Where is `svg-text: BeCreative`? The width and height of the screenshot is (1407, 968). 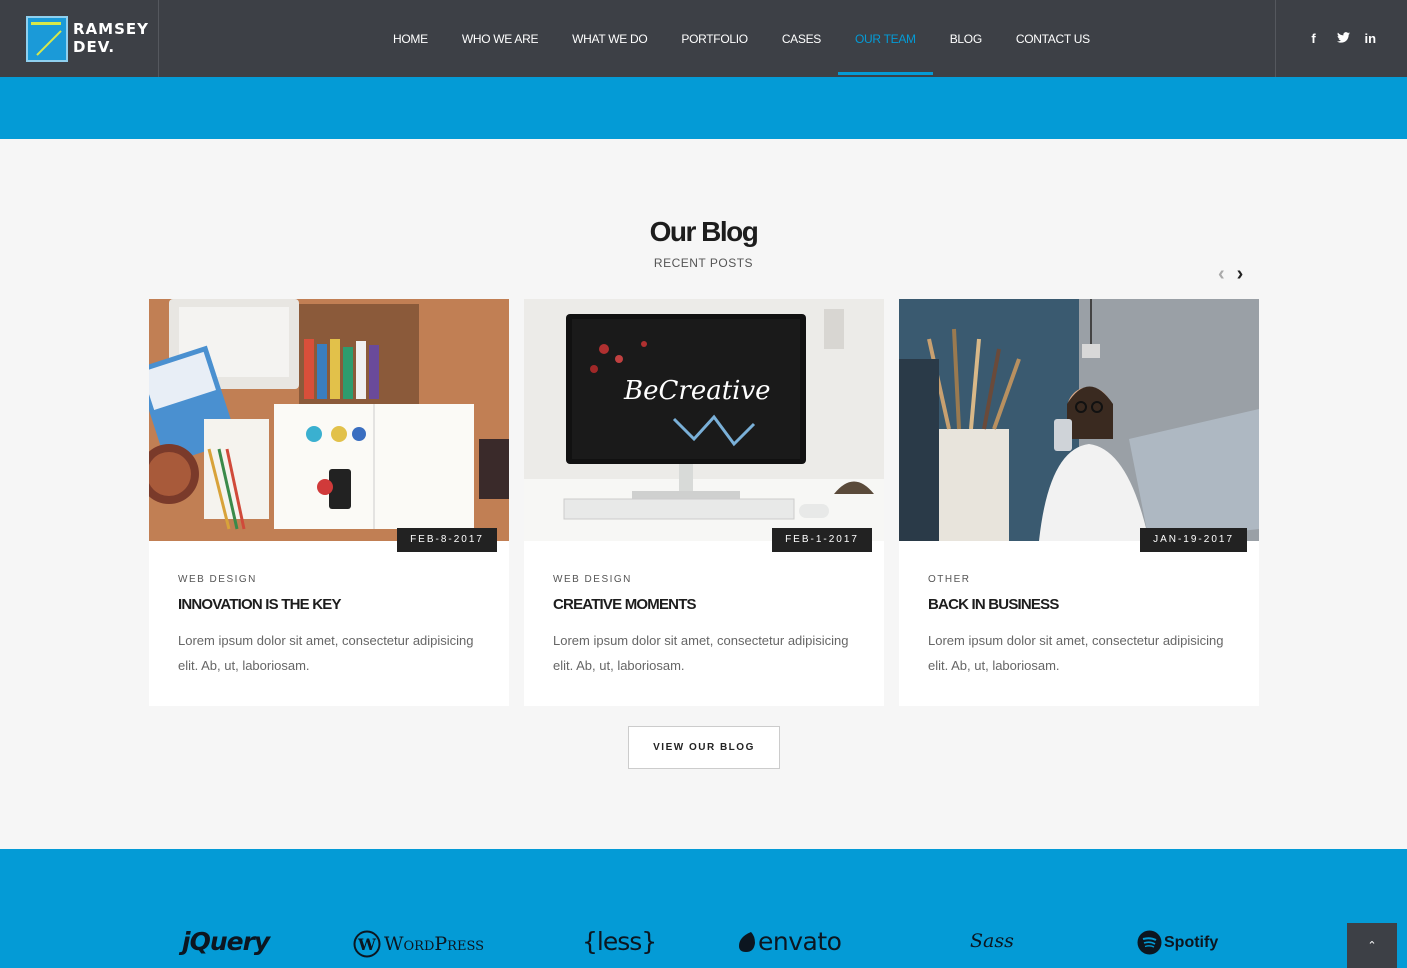
svg-text: BeCreative is located at coordinates (697, 391).